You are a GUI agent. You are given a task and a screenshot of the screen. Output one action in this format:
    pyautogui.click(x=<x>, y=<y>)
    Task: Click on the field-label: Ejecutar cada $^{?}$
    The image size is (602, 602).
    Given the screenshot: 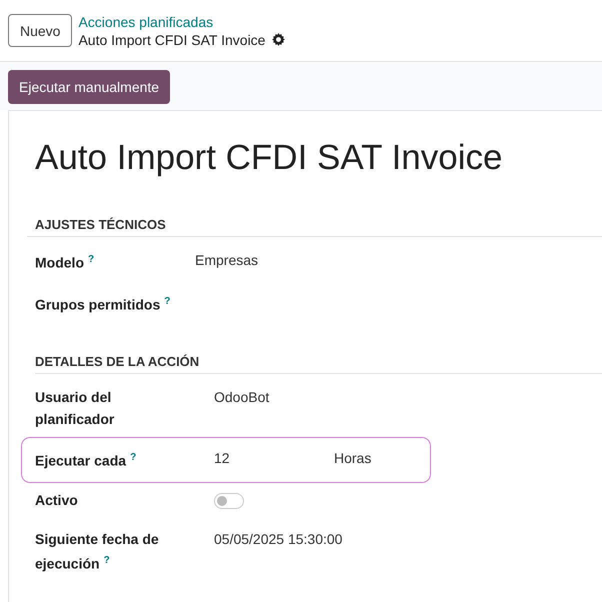 What is the action you would take?
    pyautogui.click(x=85, y=461)
    